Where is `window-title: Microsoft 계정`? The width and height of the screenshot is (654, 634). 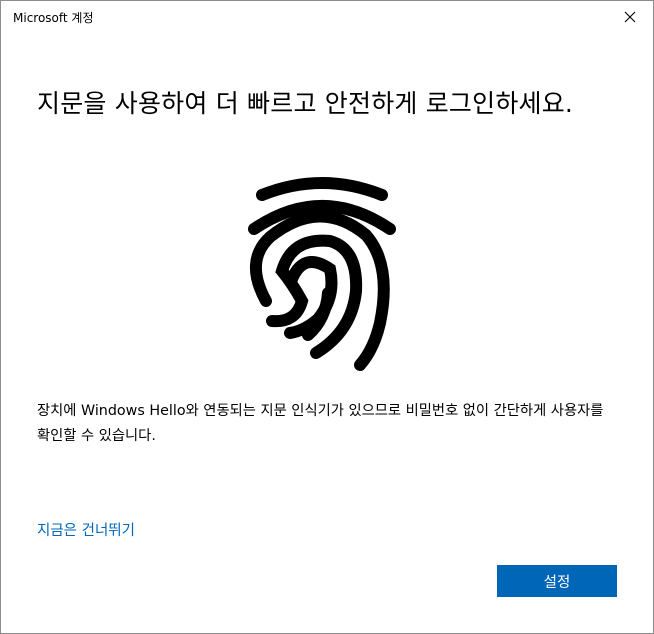
window-title: Microsoft 계정 is located at coordinates (53, 18).